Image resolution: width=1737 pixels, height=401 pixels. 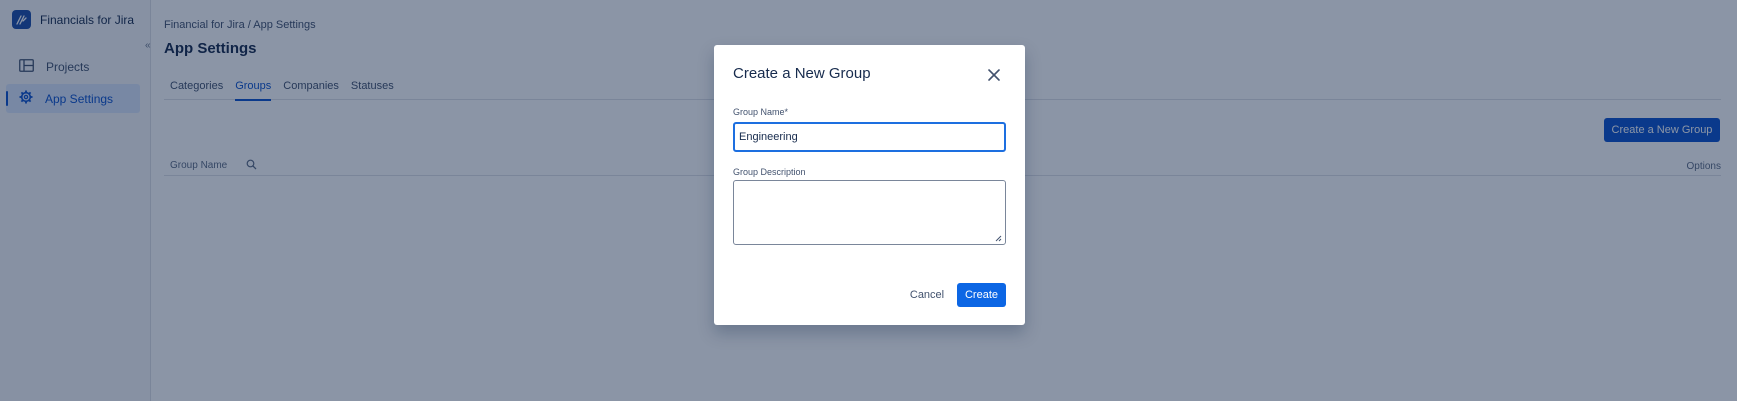 I want to click on group-name-input, so click(x=869, y=137).